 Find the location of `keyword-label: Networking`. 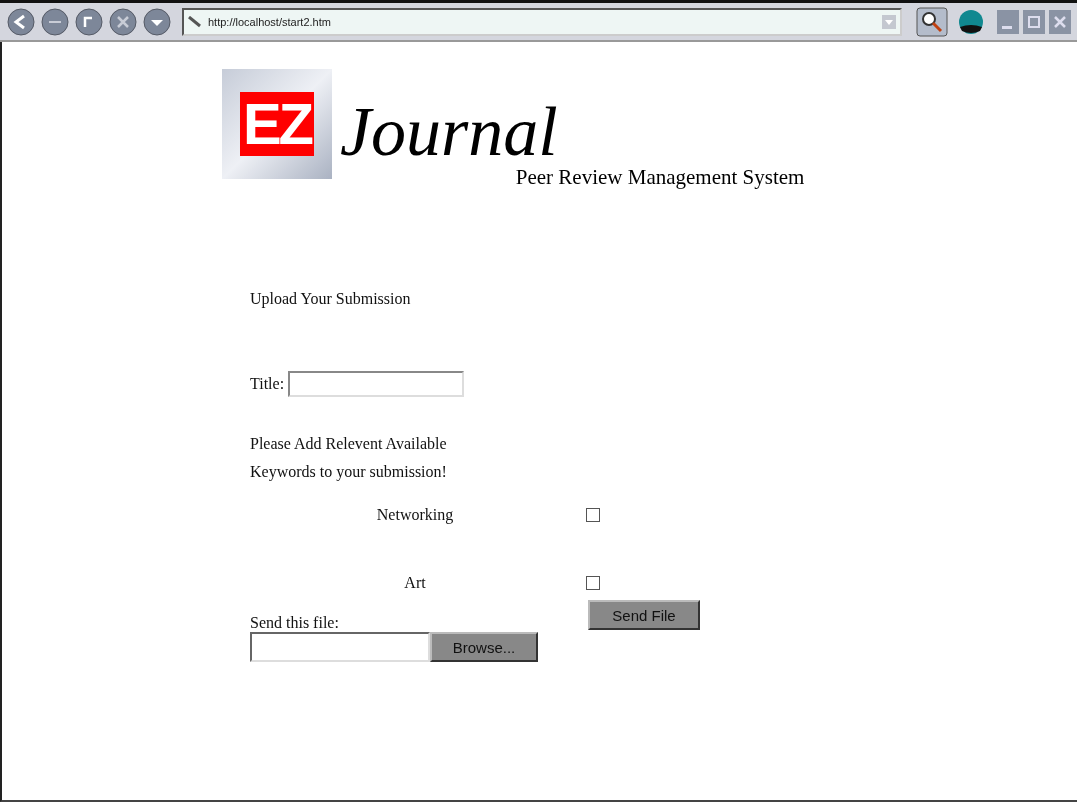

keyword-label: Networking is located at coordinates (415, 515).